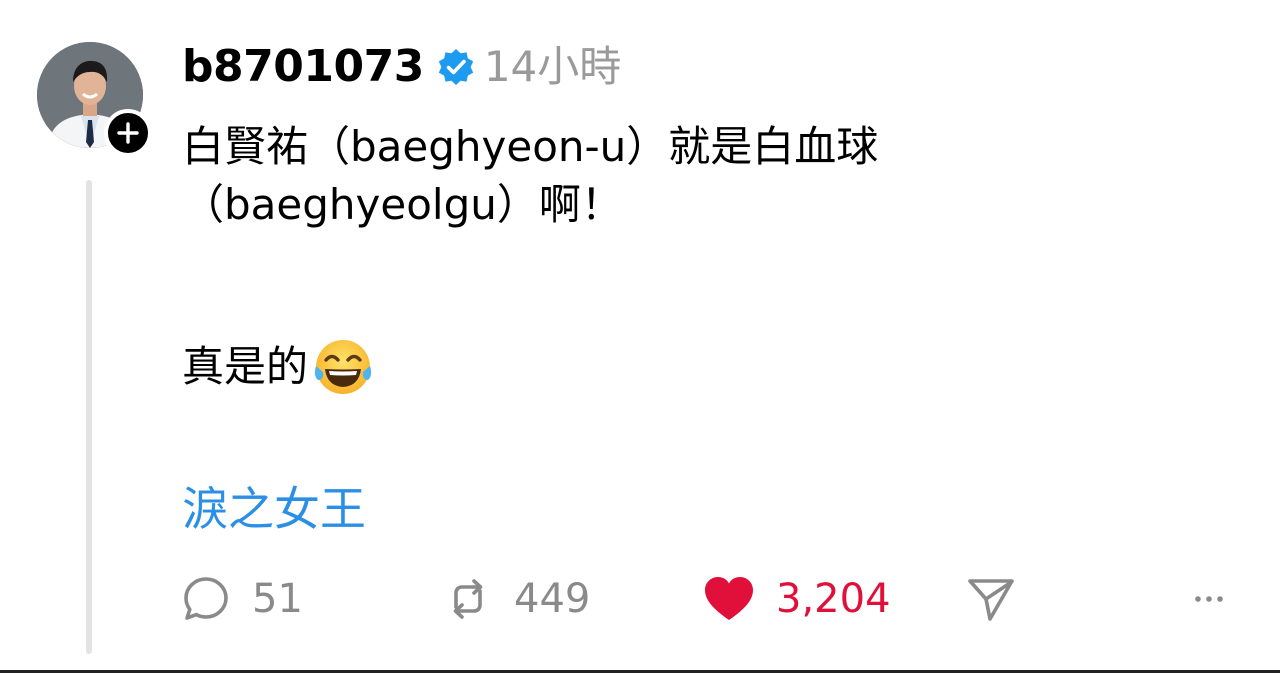 The image size is (1280, 673). Describe the element at coordinates (343, 367) in the screenshot. I see `tears-of-joy-emoji-icon` at that location.